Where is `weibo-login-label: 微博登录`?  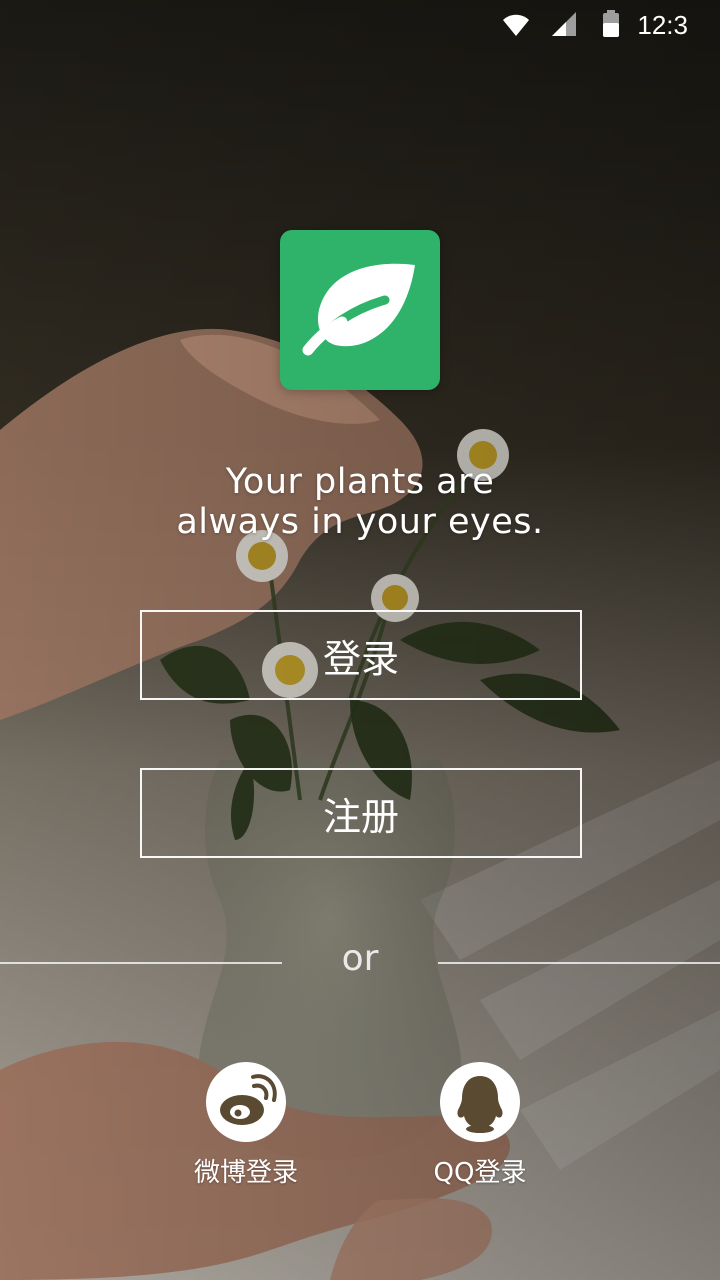 weibo-login-label: 微博登录 is located at coordinates (245, 1173).